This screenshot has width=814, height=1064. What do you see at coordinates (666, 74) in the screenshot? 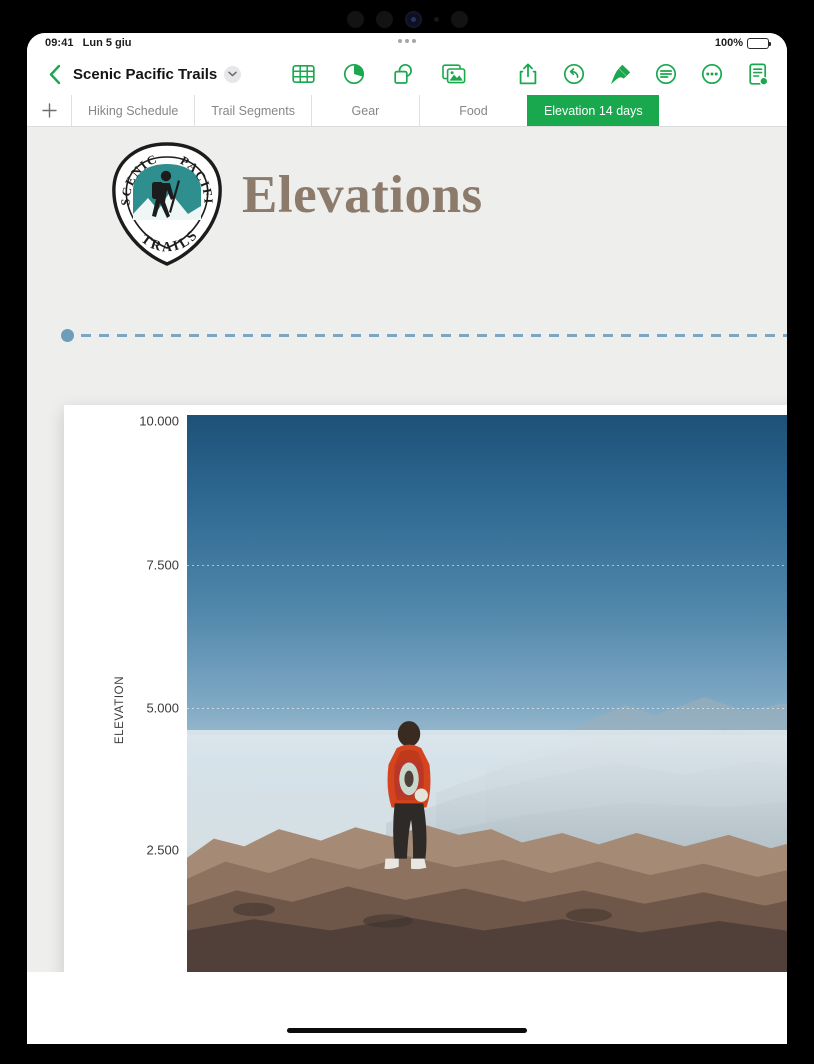
I see `organize-button` at bounding box center [666, 74].